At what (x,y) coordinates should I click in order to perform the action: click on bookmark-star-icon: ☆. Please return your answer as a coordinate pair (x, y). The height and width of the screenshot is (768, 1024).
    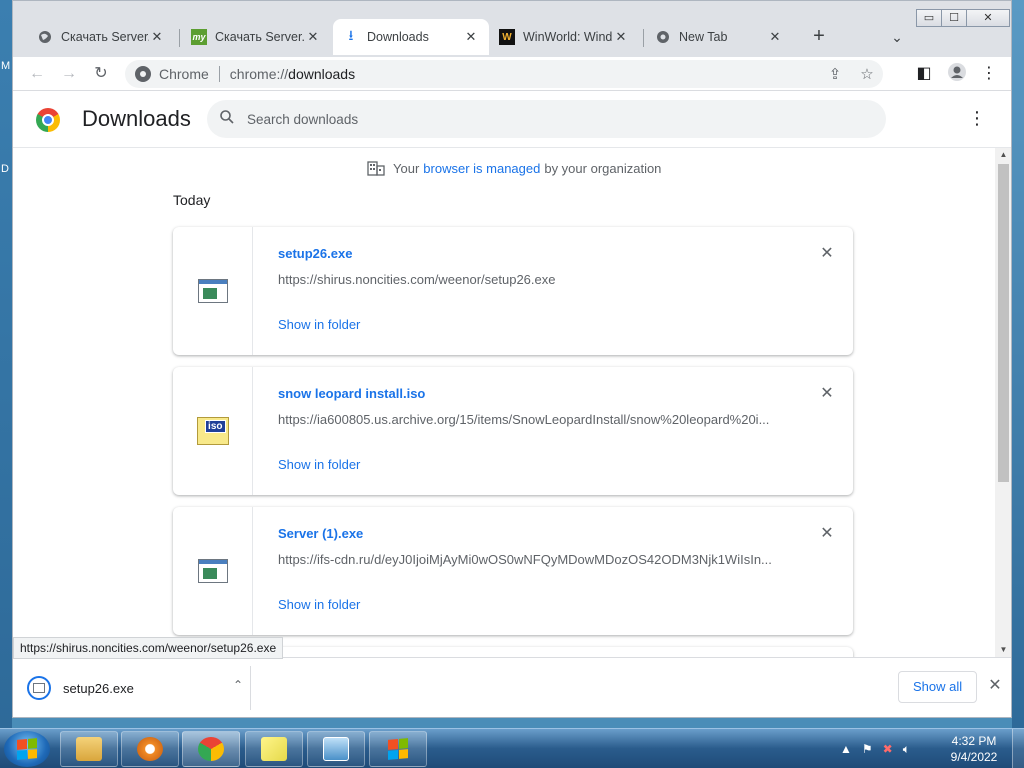
    Looking at the image, I should click on (867, 74).